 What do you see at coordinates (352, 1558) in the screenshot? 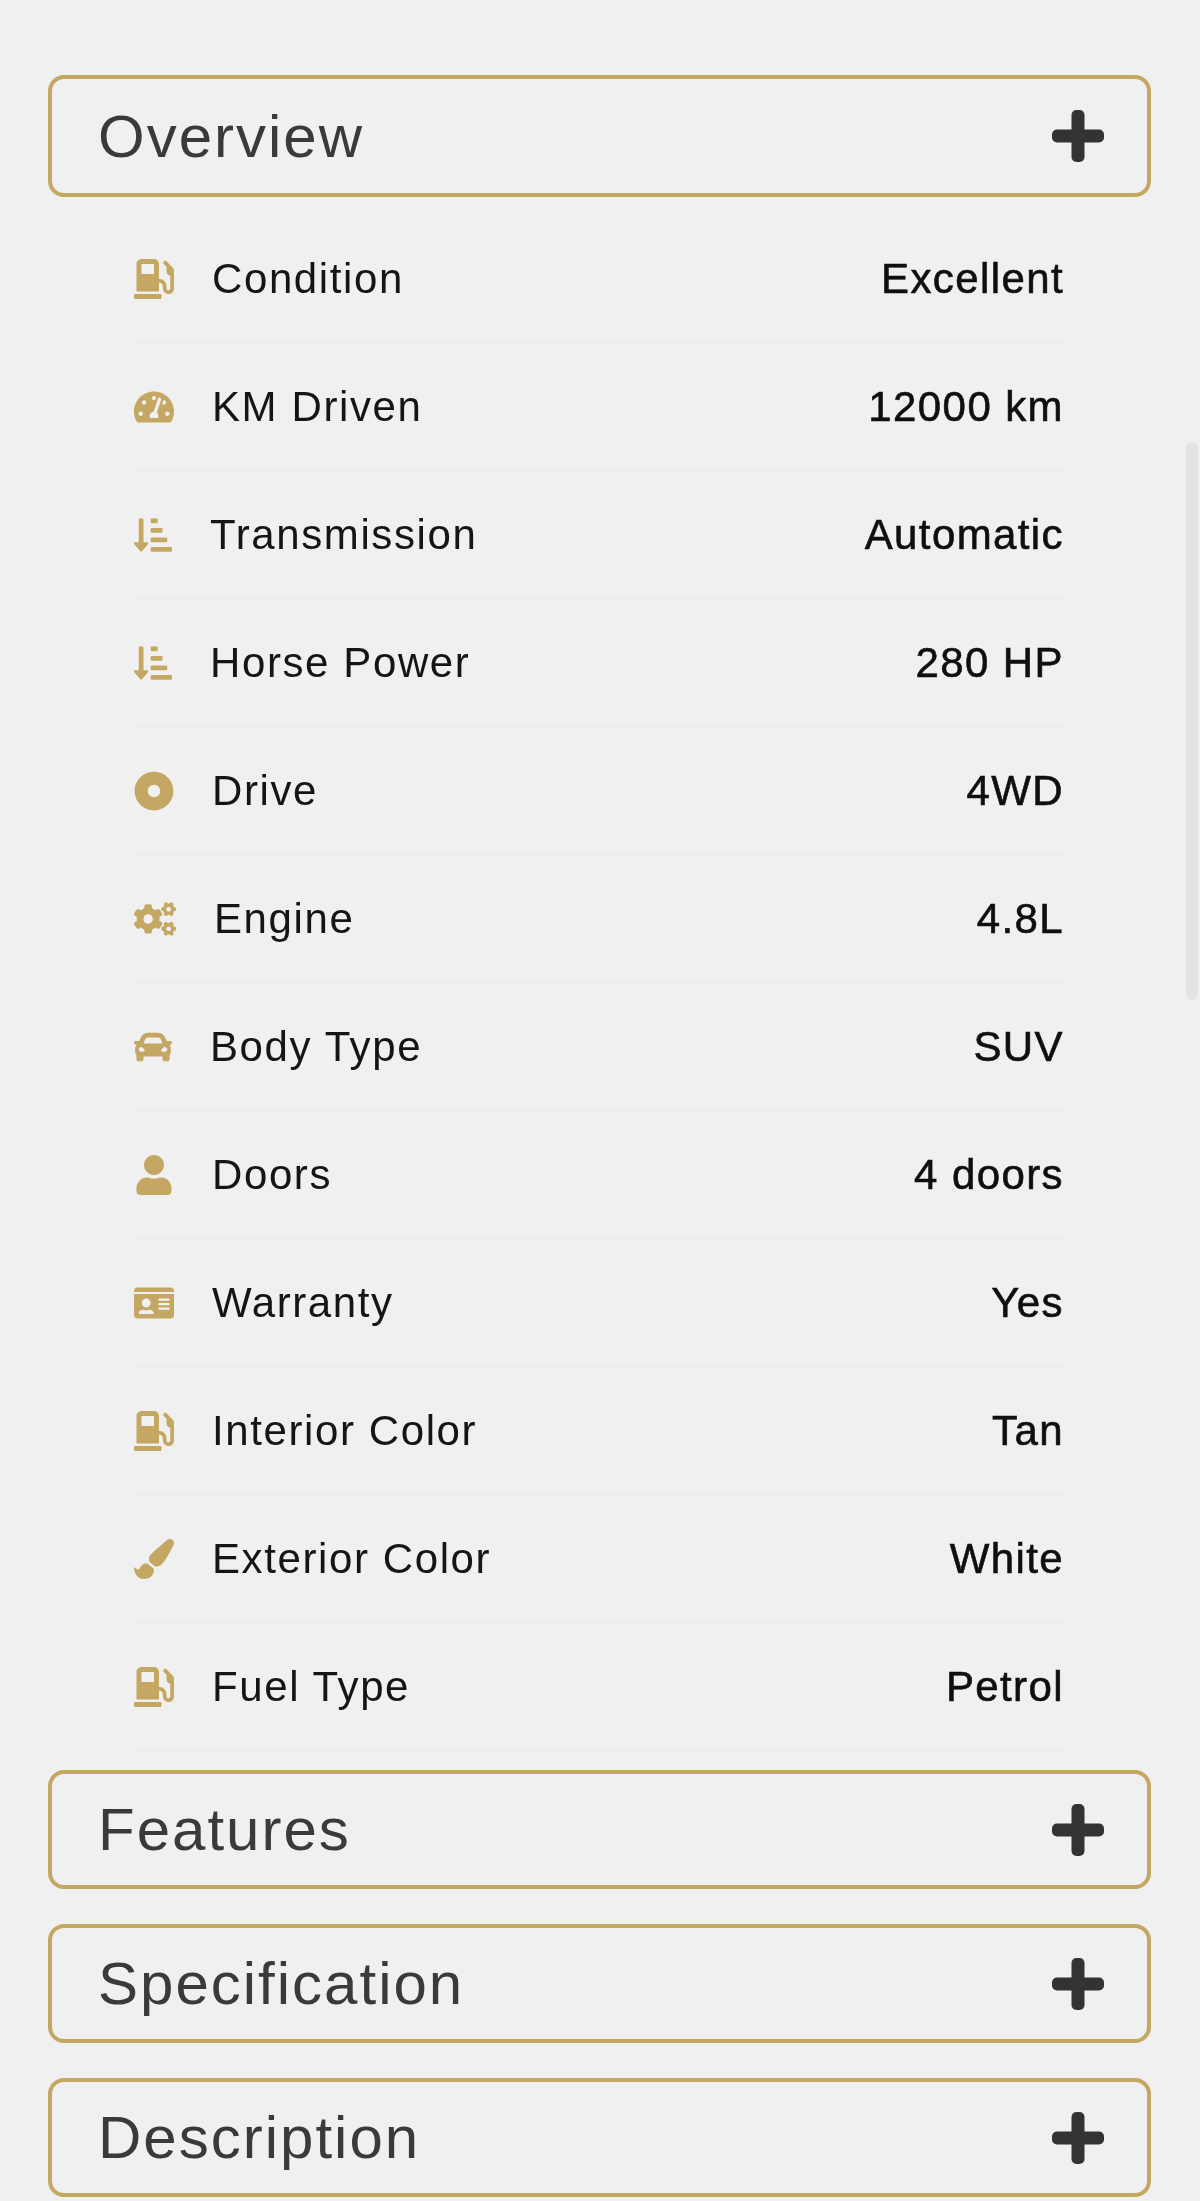
I see `spec-label: Exterior Color` at bounding box center [352, 1558].